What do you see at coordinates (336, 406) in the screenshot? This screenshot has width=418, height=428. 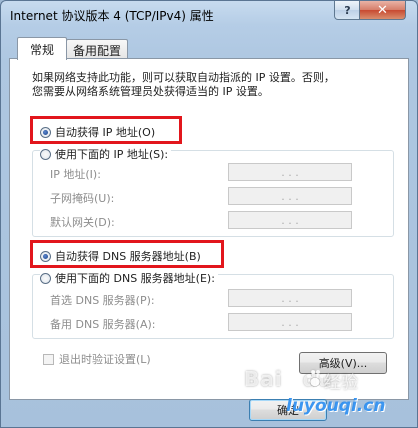 I see `site-watermark: luyouqi.cn` at bounding box center [336, 406].